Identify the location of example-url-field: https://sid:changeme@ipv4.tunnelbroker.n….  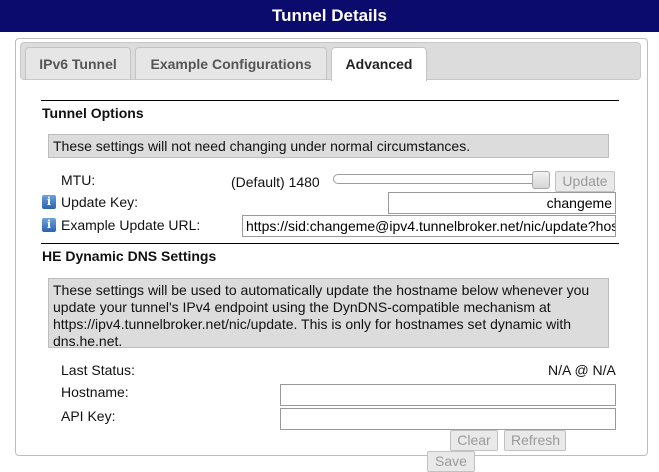
(429, 226).